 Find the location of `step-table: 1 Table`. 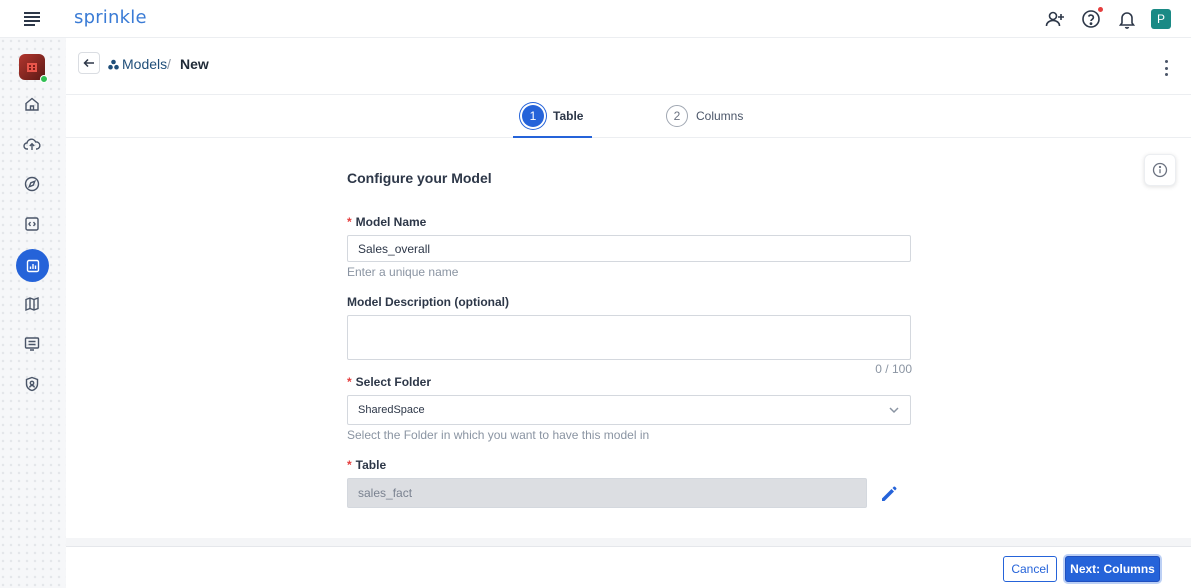

step-table: 1 Table is located at coordinates (552, 116).